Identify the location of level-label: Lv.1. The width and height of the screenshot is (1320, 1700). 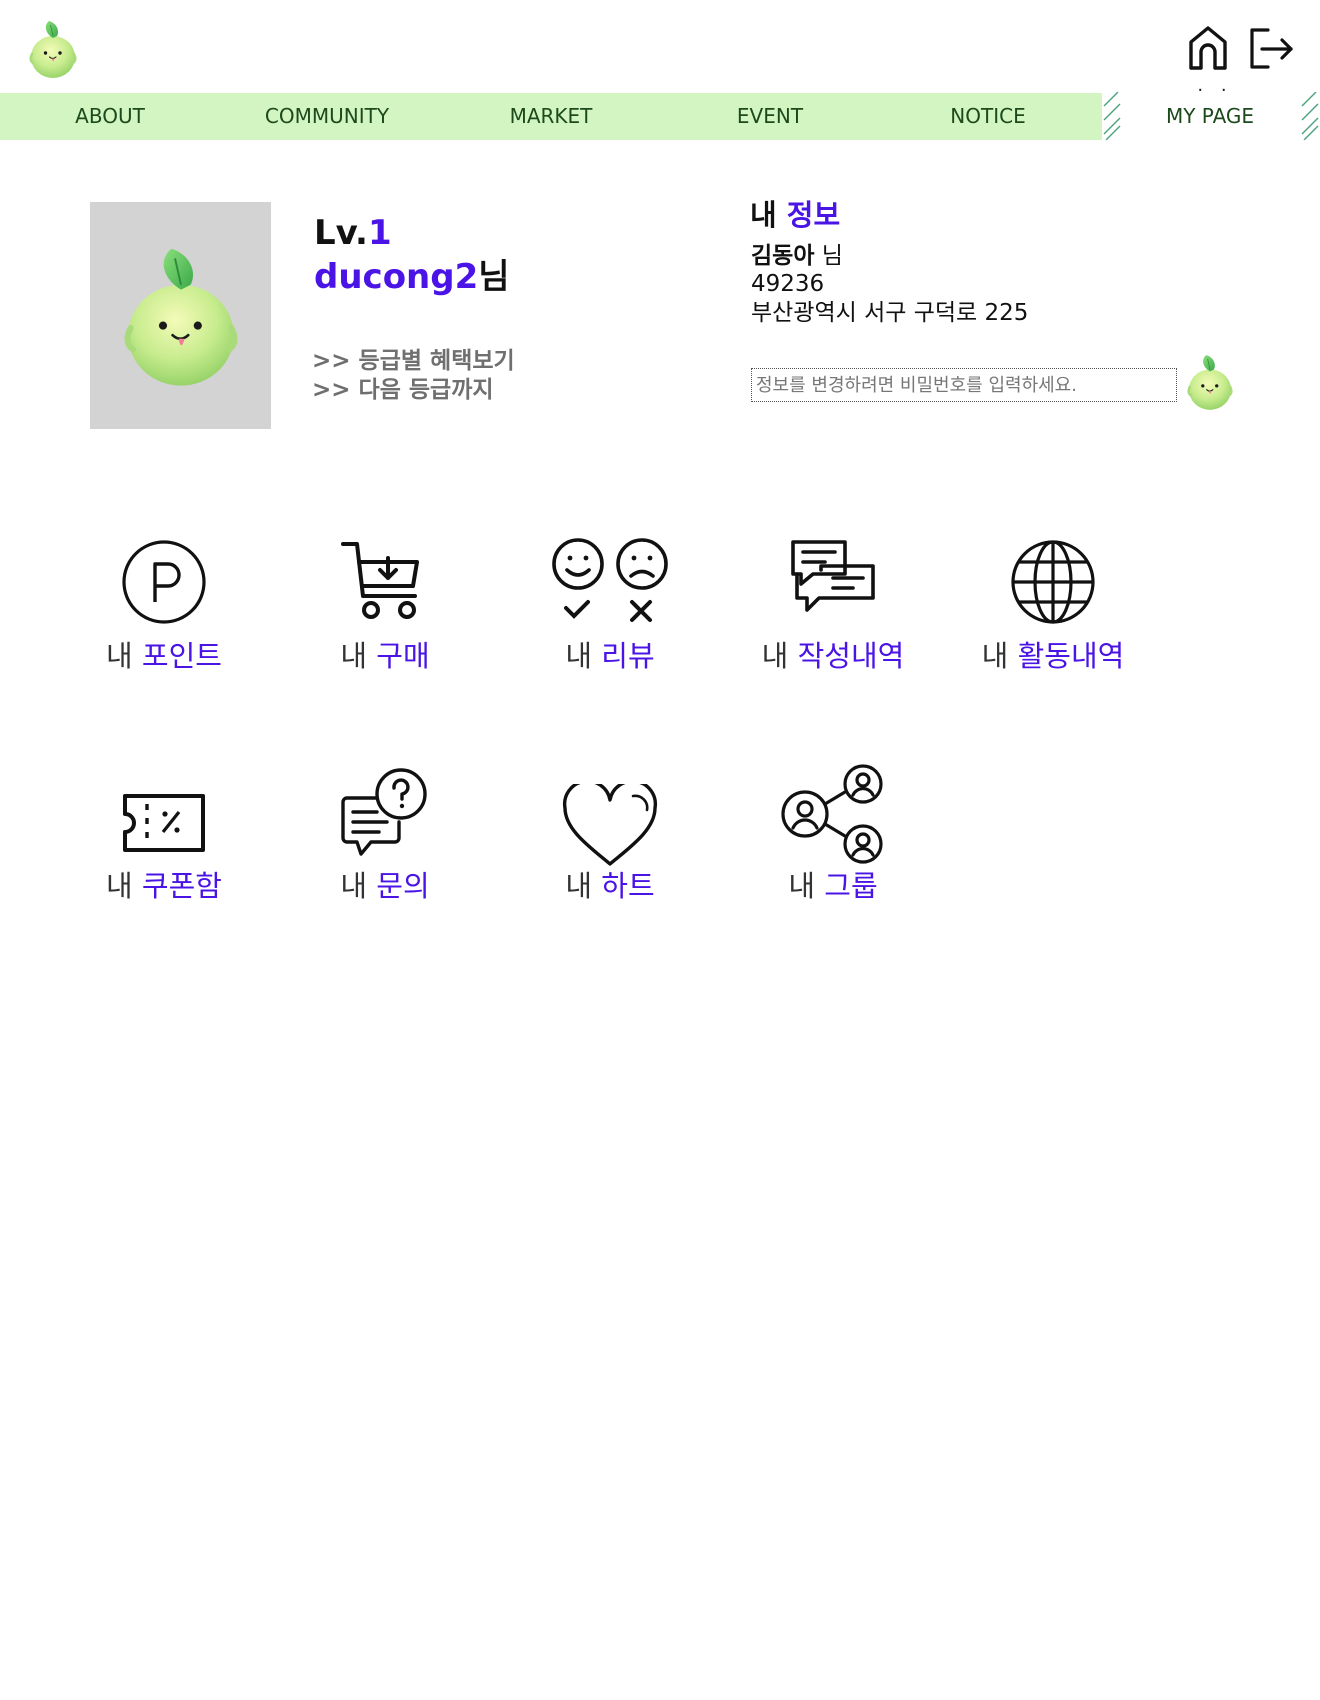
(353, 233).